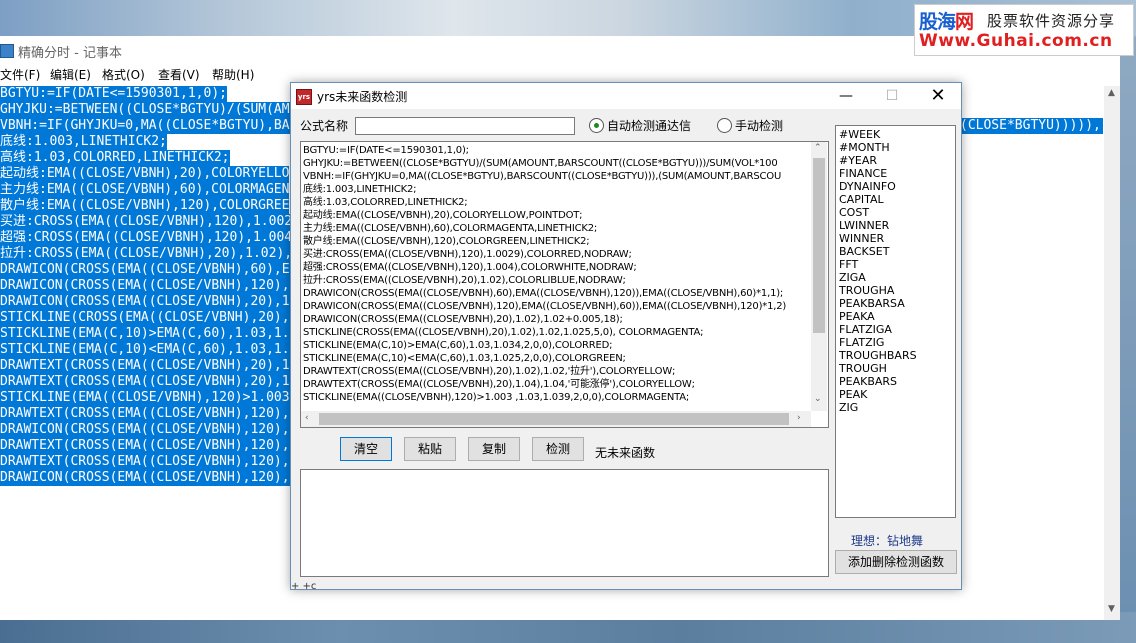 This screenshot has width=1136, height=643. Describe the element at coordinates (304, 586) in the screenshot. I see `dialog-bottom-fragment: + +c` at that location.